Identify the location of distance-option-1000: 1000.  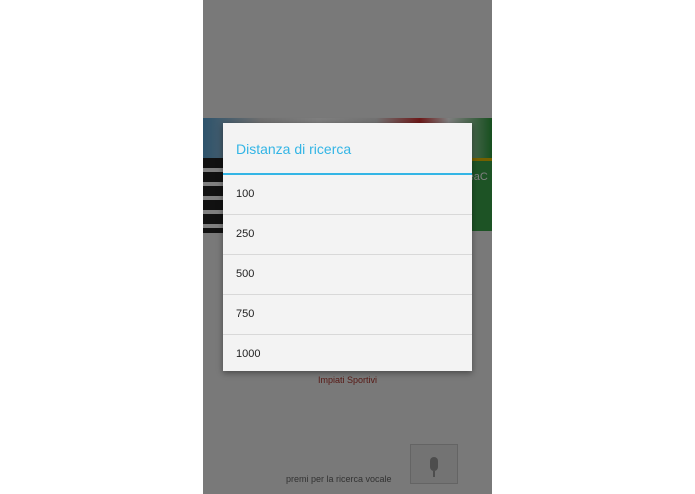
(347, 354).